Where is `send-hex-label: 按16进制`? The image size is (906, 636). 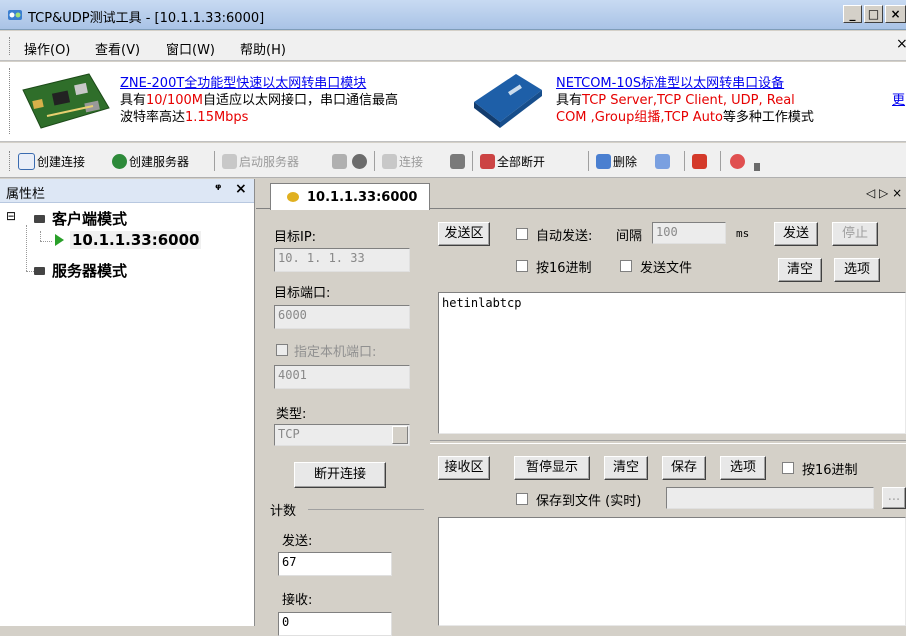 send-hex-label: 按16进制 is located at coordinates (564, 268).